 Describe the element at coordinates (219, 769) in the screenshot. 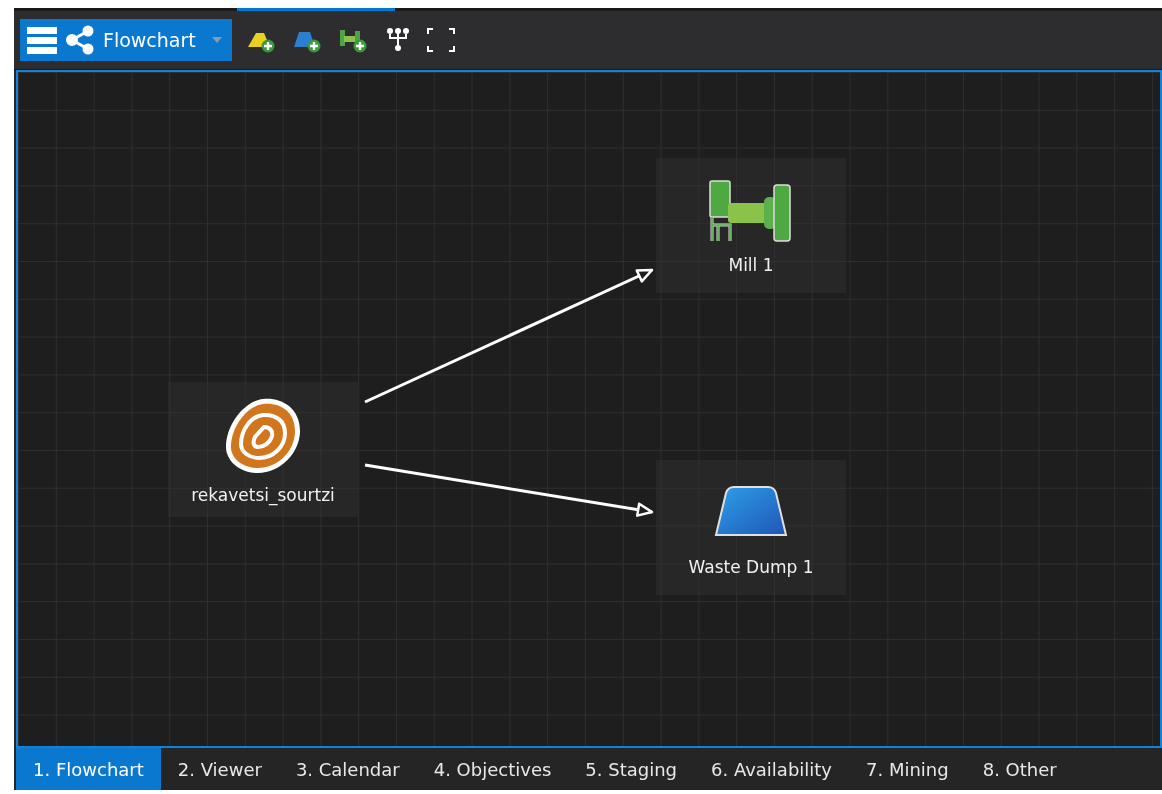

I see `tab: 2. Viewer` at that location.